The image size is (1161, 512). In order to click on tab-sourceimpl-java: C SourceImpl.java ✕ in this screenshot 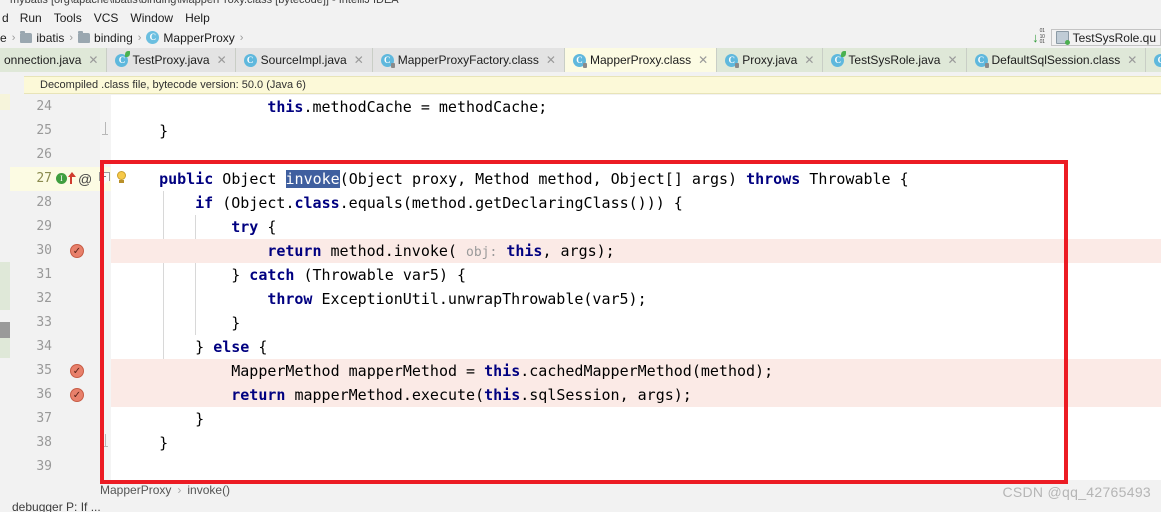, I will do `click(304, 60)`.